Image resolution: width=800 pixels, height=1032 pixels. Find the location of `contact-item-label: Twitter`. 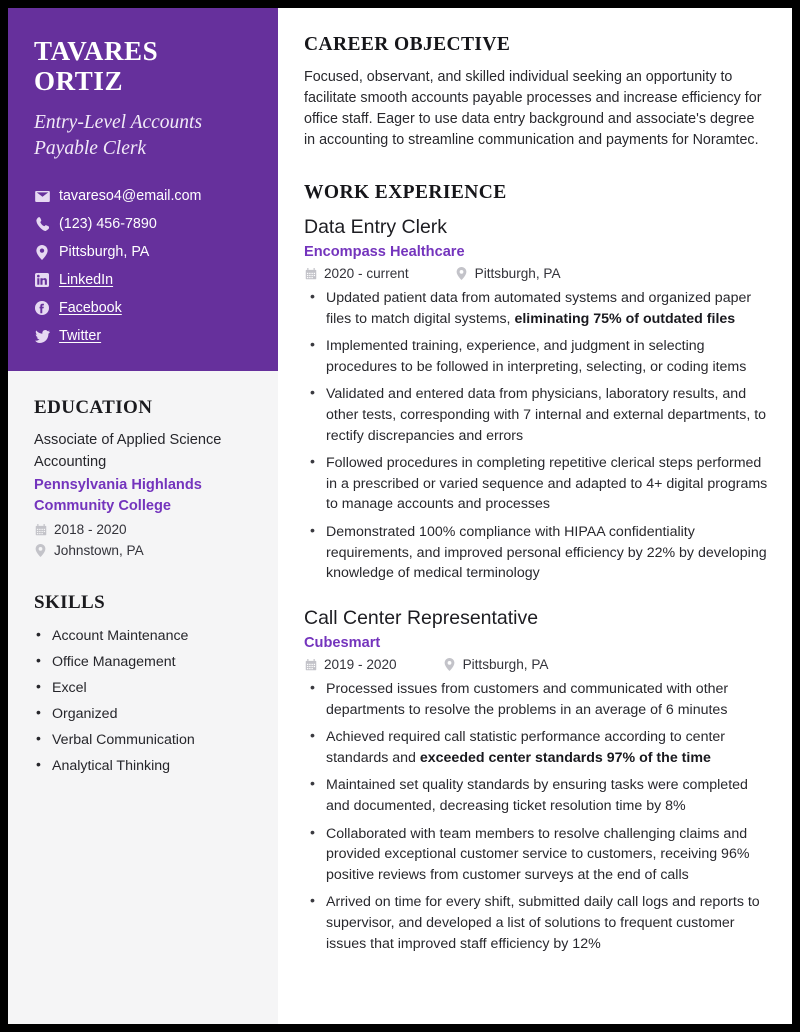

contact-item-label: Twitter is located at coordinates (80, 336).